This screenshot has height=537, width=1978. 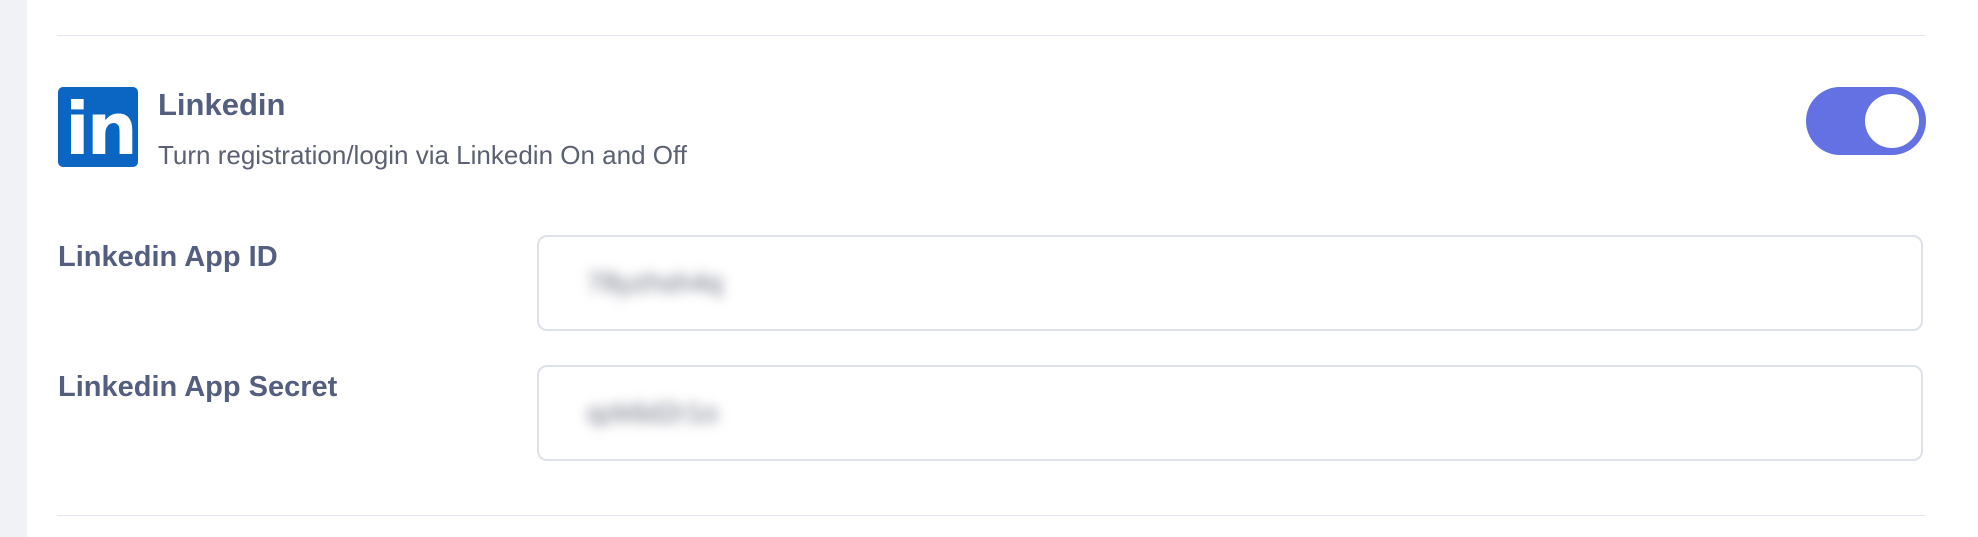 What do you see at coordinates (198, 387) in the screenshot?
I see `app-secret-label: Linkedin App Secret` at bounding box center [198, 387].